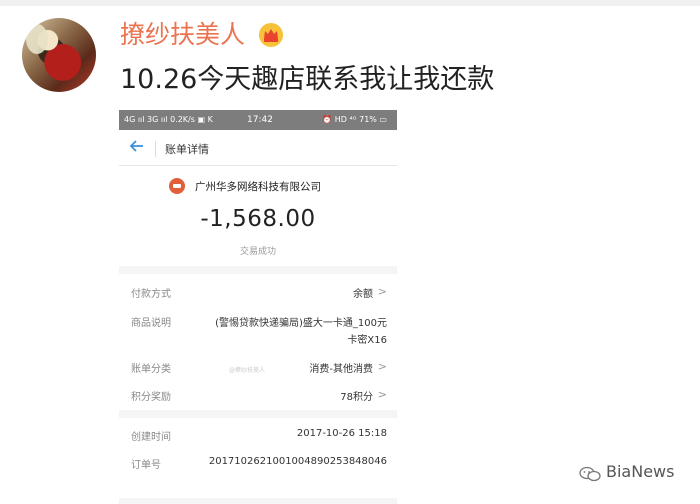 The image size is (700, 504). I want to click on nav-bar: 账单详情, so click(258, 149).